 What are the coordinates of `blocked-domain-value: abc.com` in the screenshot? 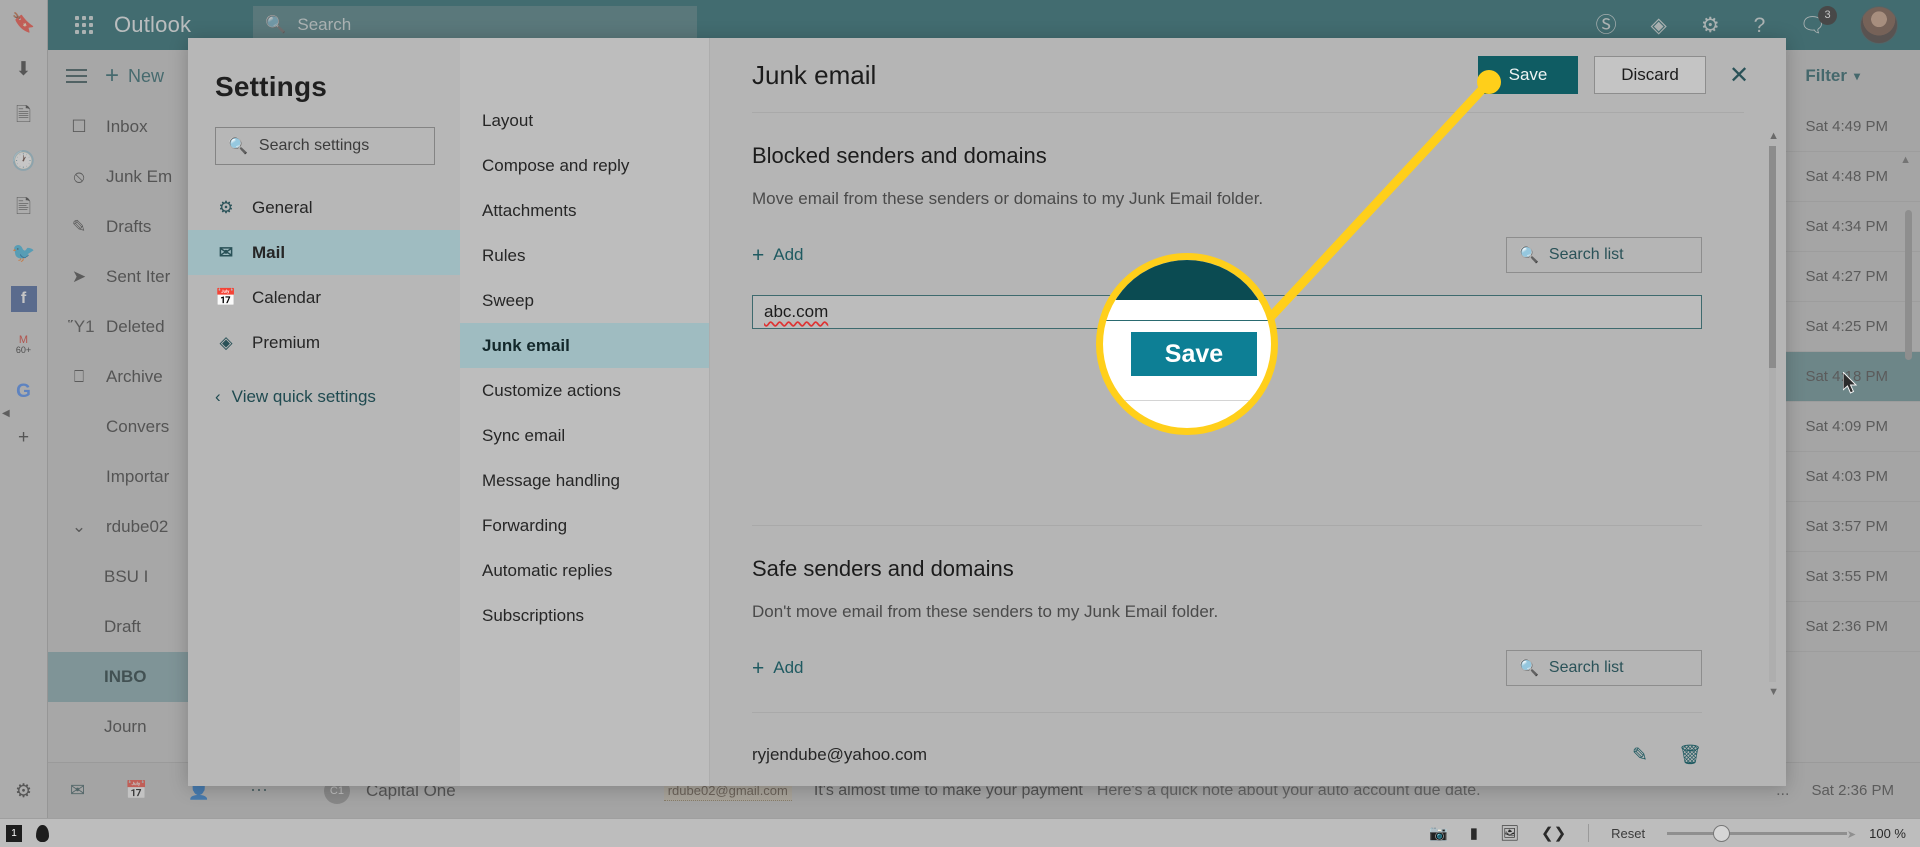 It's located at (796, 311).